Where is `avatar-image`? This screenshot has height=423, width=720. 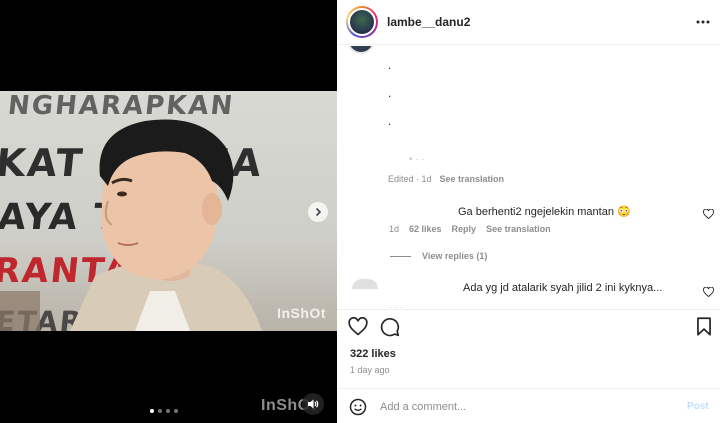
avatar-image is located at coordinates (362, 22).